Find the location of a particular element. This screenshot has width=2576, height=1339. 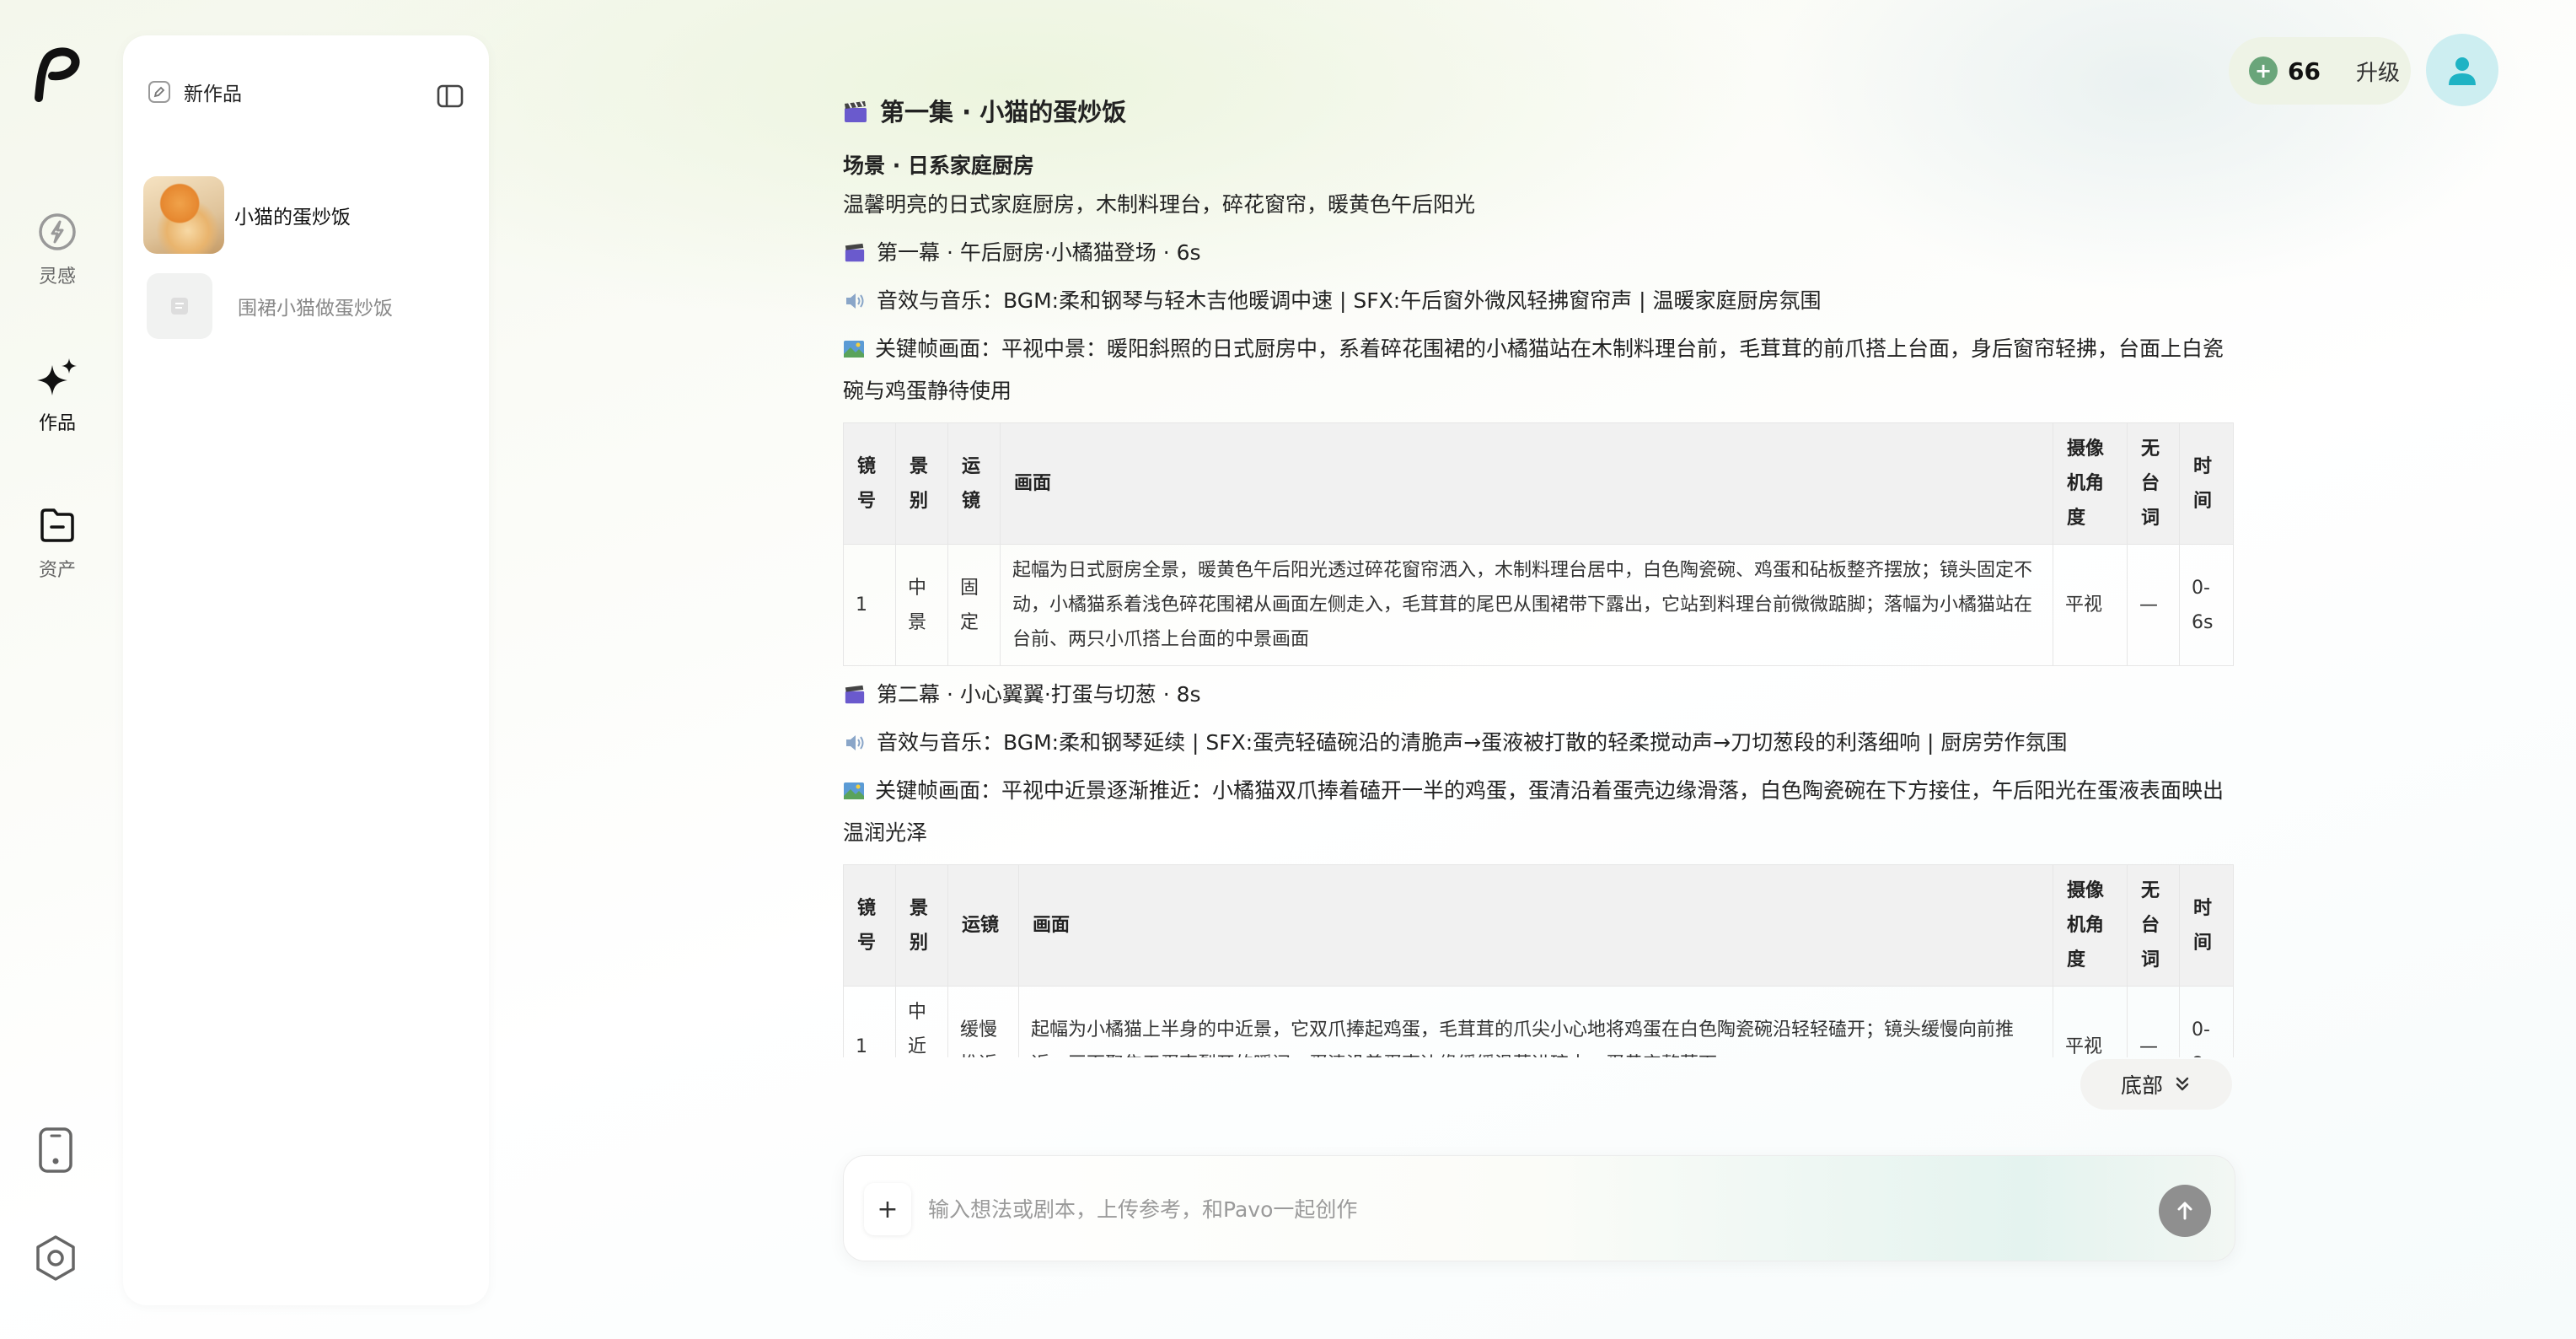

rail-item-label: 资产 is located at coordinates (57, 570).